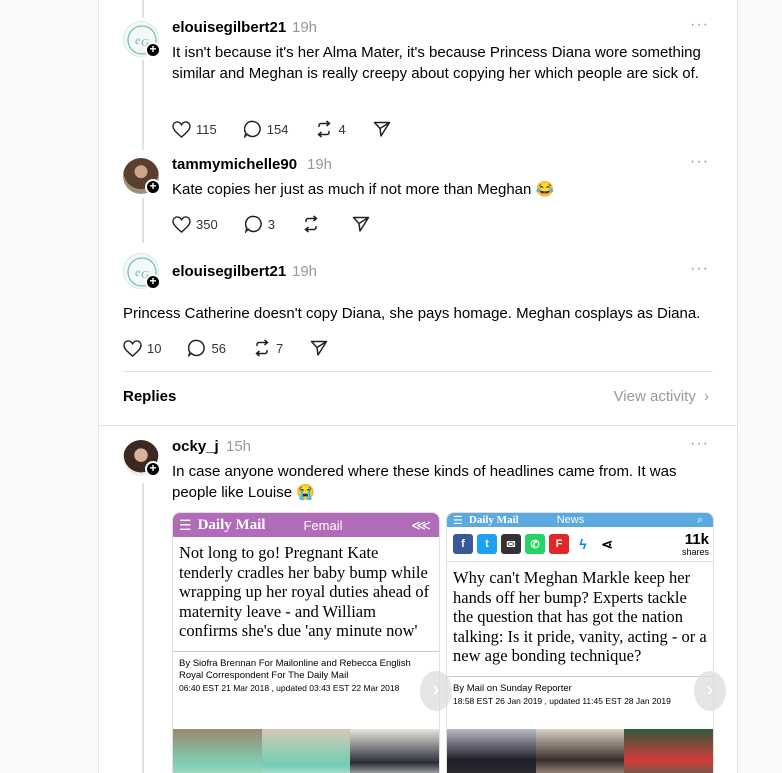  Describe the element at coordinates (150, 396) in the screenshot. I see `replies-heading: Replies` at that location.